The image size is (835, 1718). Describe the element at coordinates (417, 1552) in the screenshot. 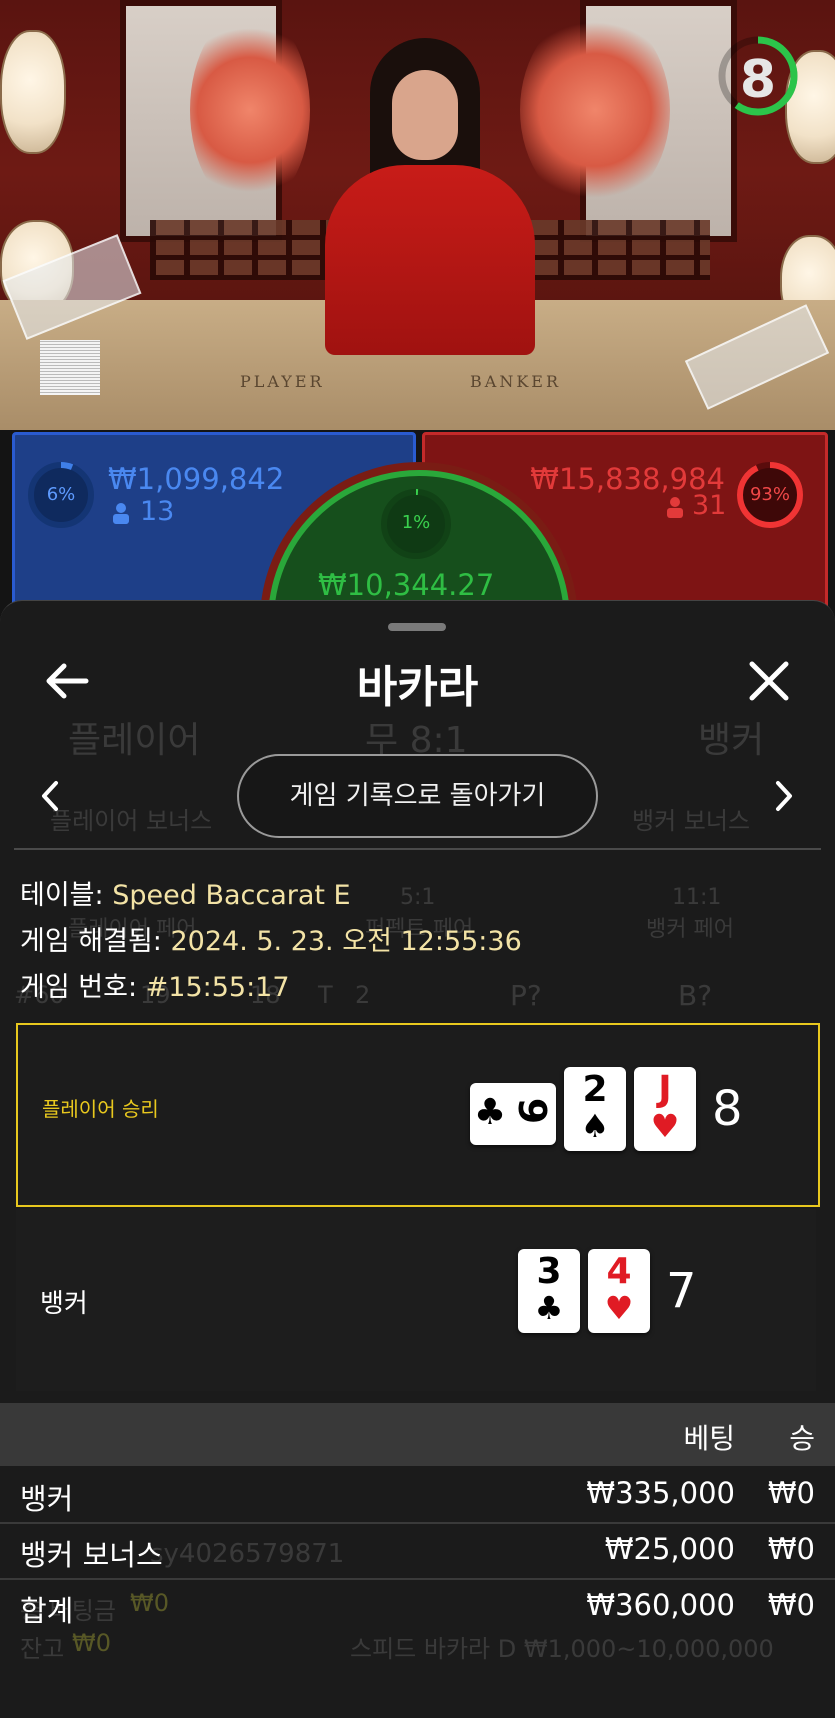

I see `table-row: 뱅커 보너스 ₩25,000 ₩0` at that location.